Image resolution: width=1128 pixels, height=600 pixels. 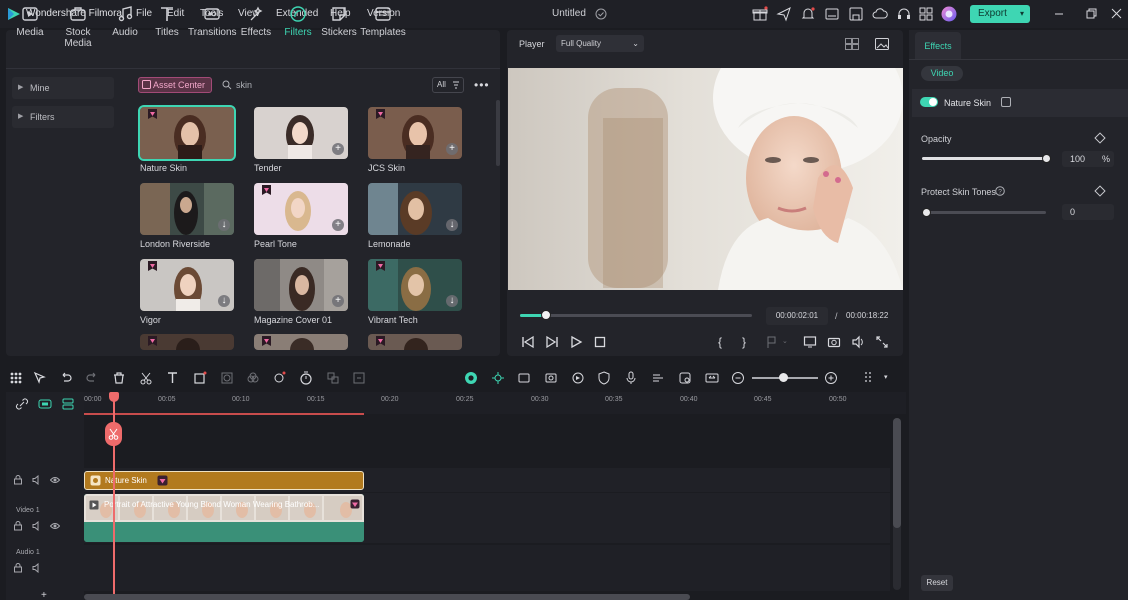 I want to click on cloud-icon, so click(x=880, y=14).